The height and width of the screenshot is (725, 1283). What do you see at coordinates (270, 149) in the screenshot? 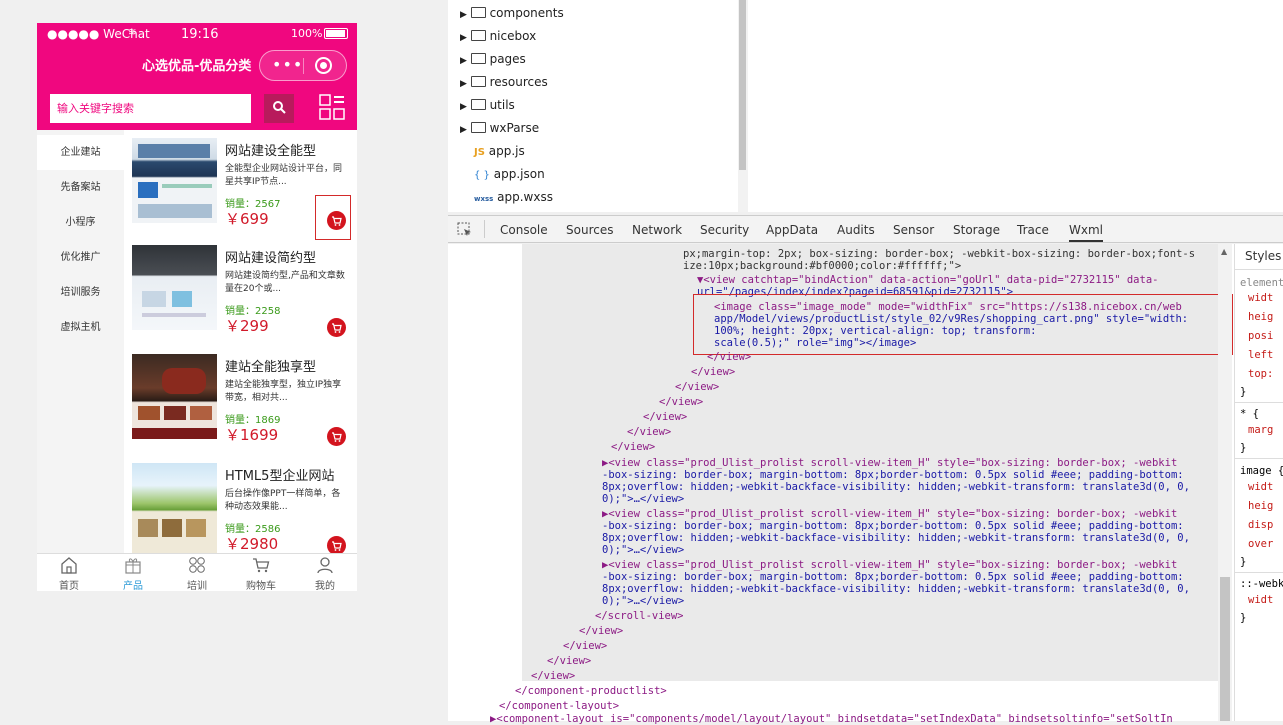
I see `product-name: 网站建设全能型` at bounding box center [270, 149].